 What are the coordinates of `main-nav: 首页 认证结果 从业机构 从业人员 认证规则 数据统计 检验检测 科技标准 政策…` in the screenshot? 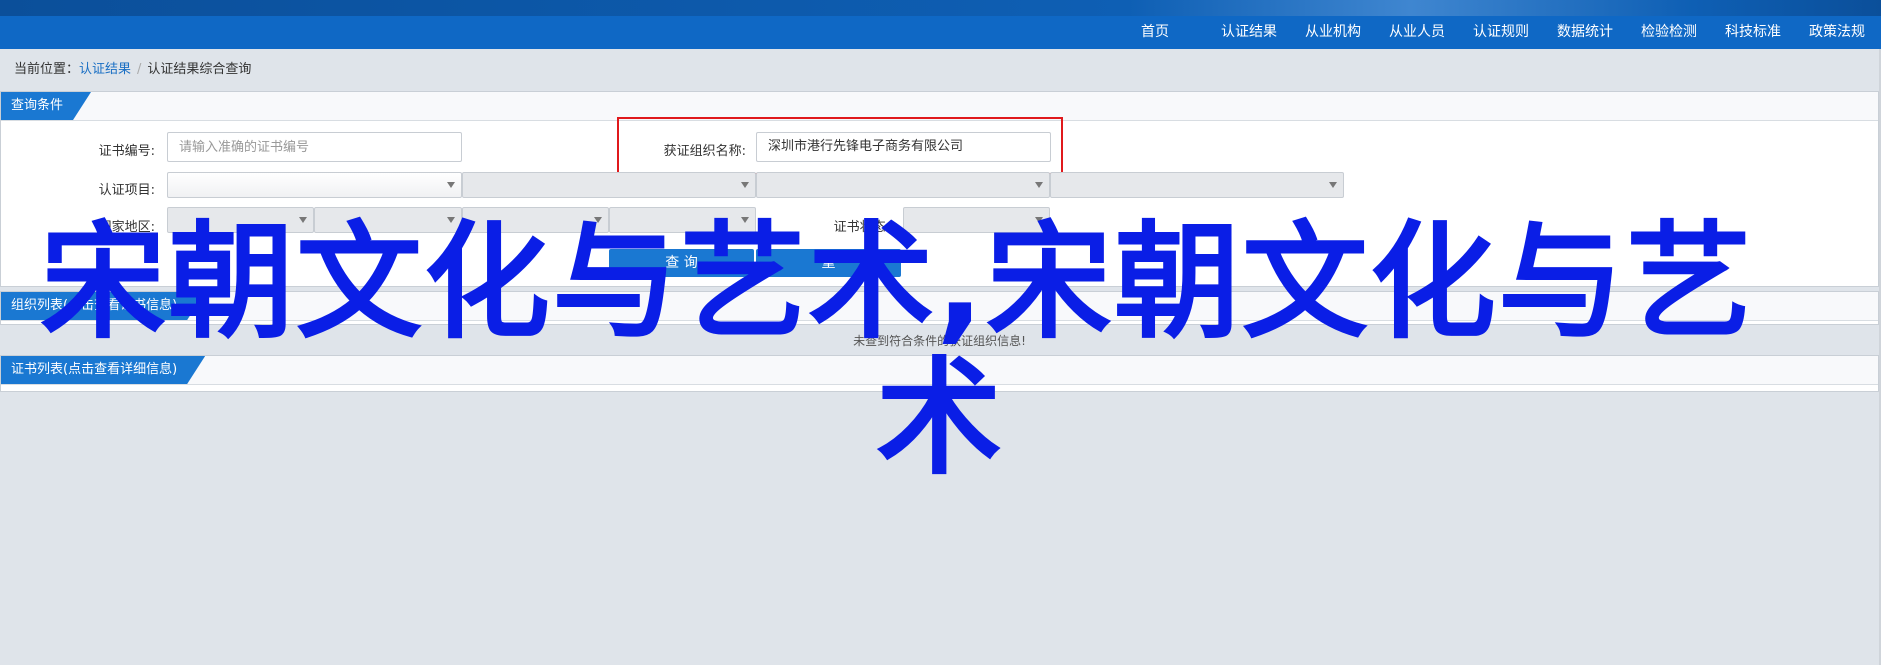 It's located at (940, 32).